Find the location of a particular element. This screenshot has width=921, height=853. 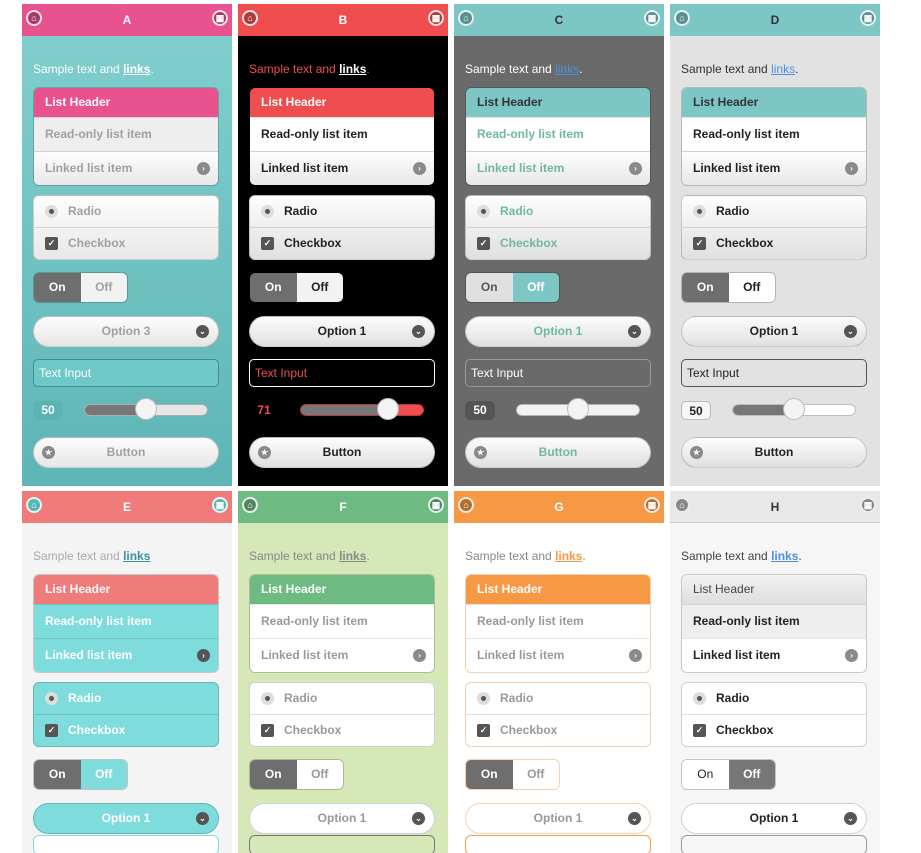

slider-value: 71 is located at coordinates (264, 410).